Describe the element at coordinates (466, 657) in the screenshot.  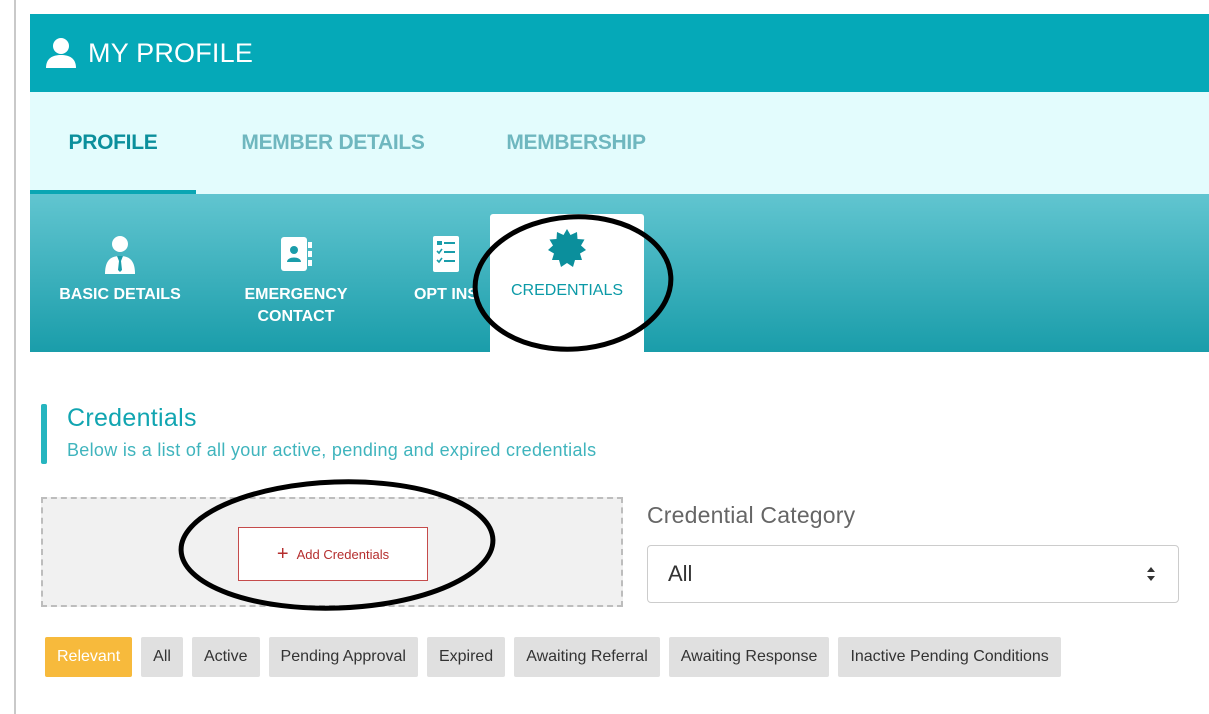
I see `filter-expired: Expired` at that location.